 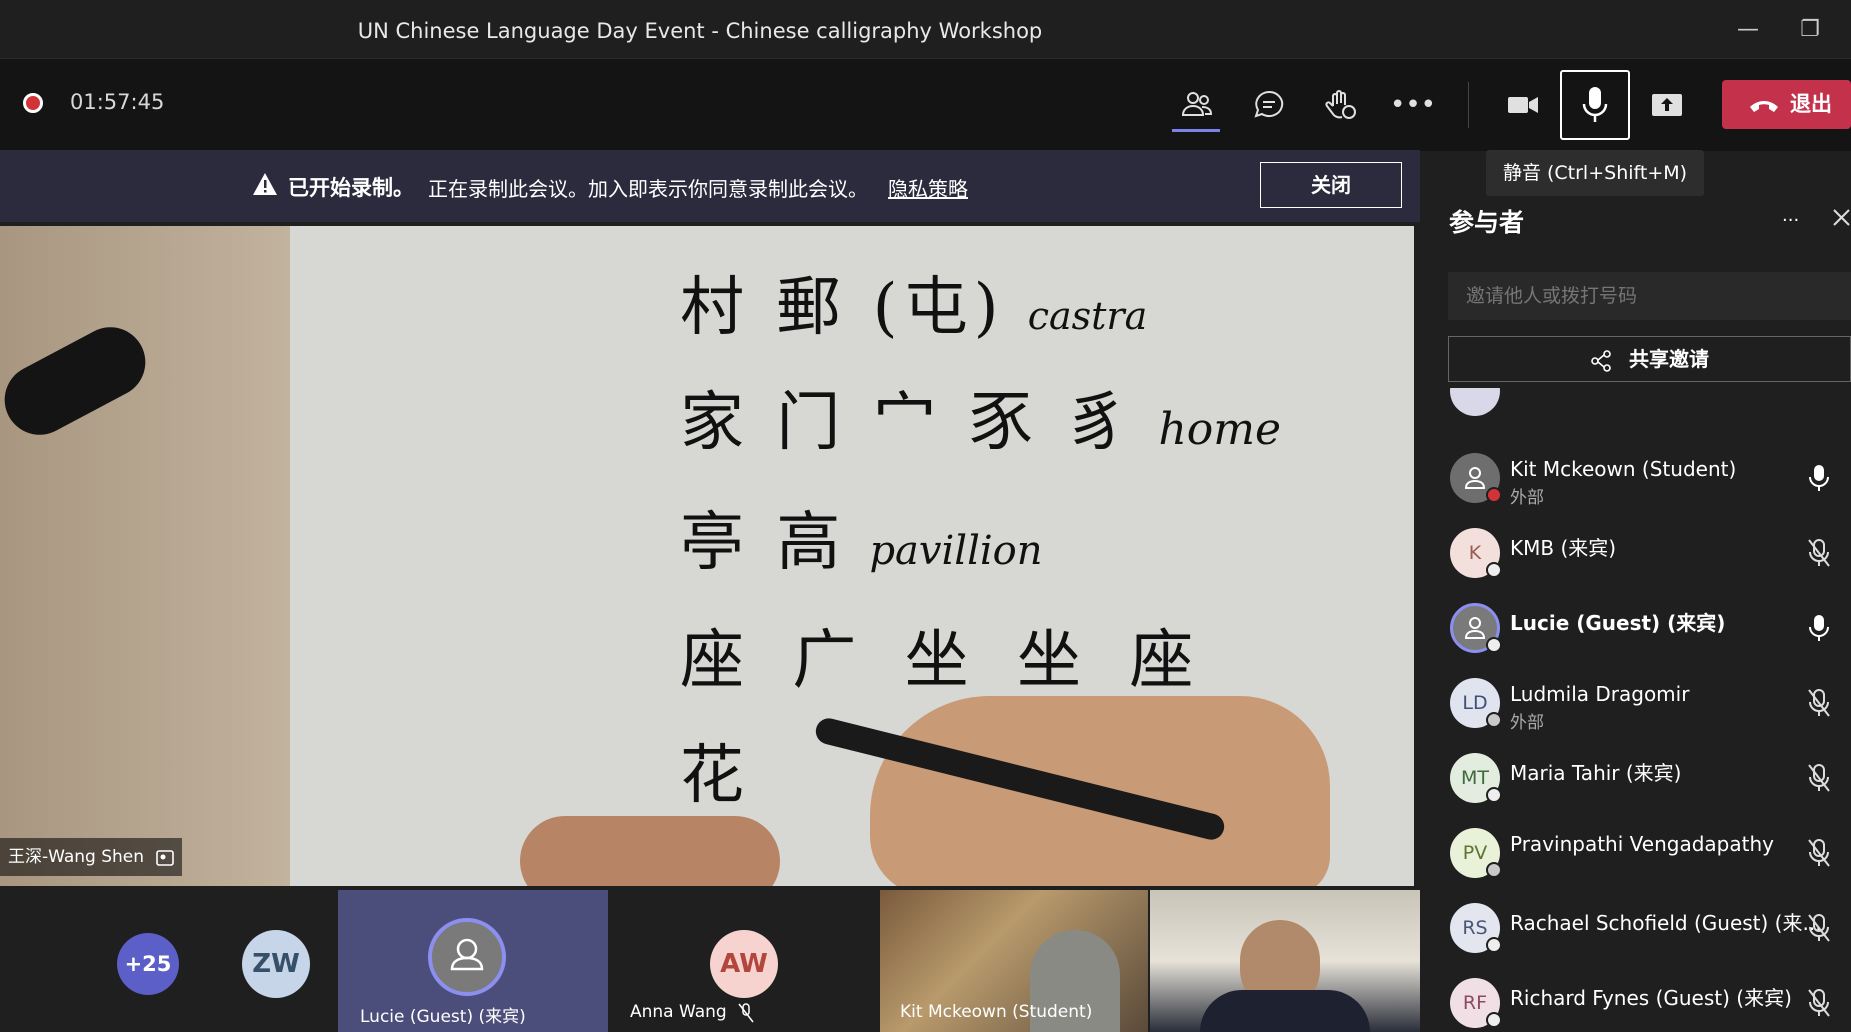 I want to click on participant-row: MT Maria Tahir (来宾), so click(x=1649, y=778).